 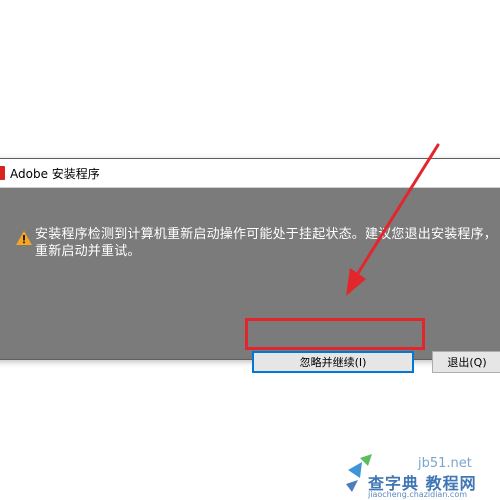 What do you see at coordinates (333, 362) in the screenshot?
I see `ignore-and-continue-button: 忽略并继续(I)` at bounding box center [333, 362].